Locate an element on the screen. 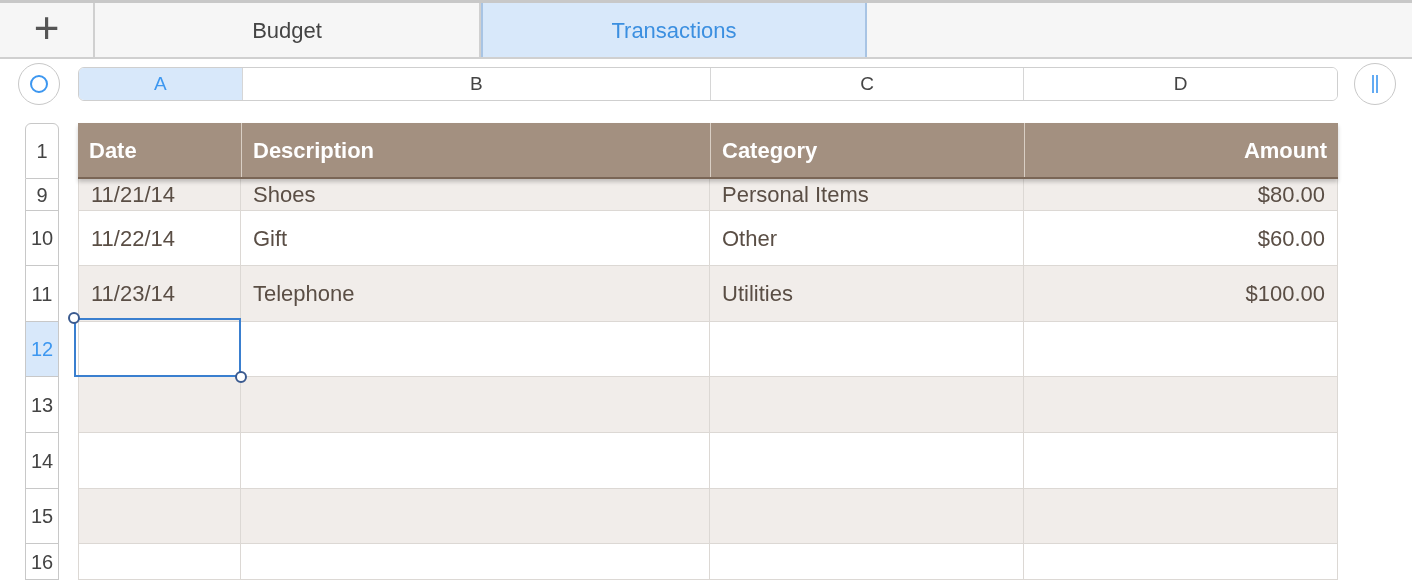 The width and height of the screenshot is (1412, 580). row-header: 10 is located at coordinates (42, 238).